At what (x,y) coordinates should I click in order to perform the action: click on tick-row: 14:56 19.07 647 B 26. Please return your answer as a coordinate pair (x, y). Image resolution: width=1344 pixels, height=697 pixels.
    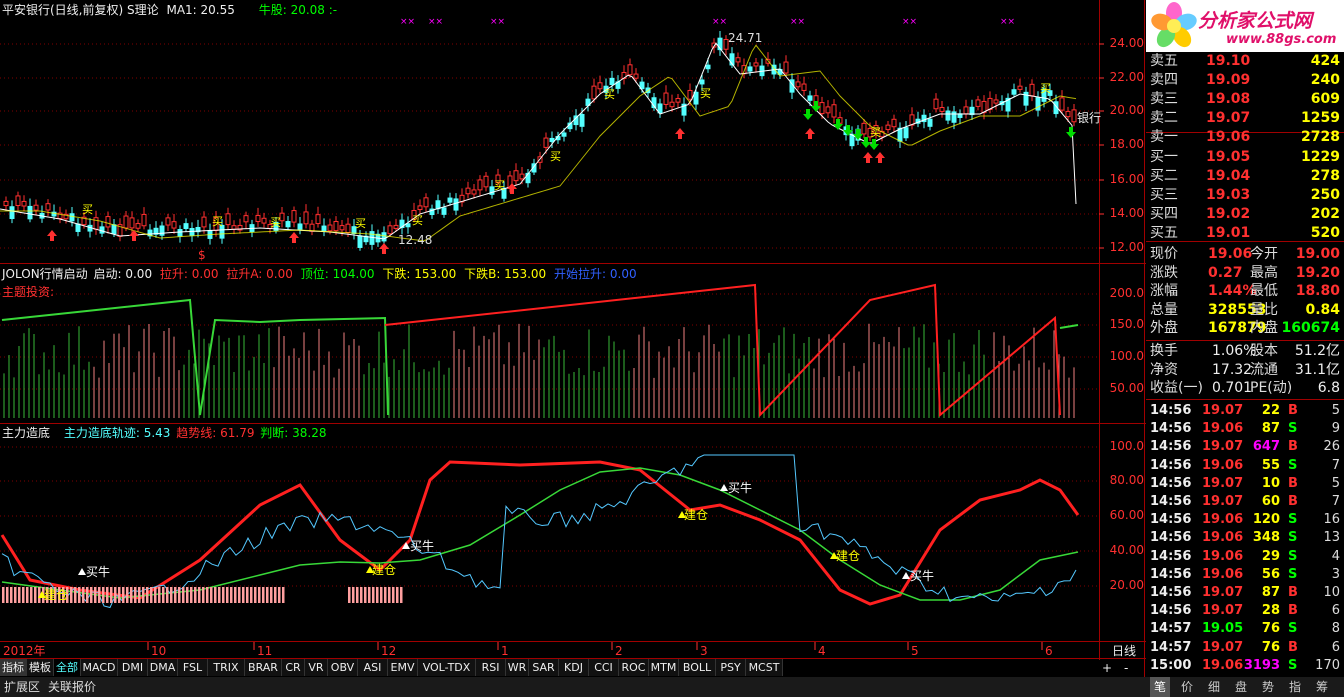
    Looking at the image, I should click on (1244, 447).